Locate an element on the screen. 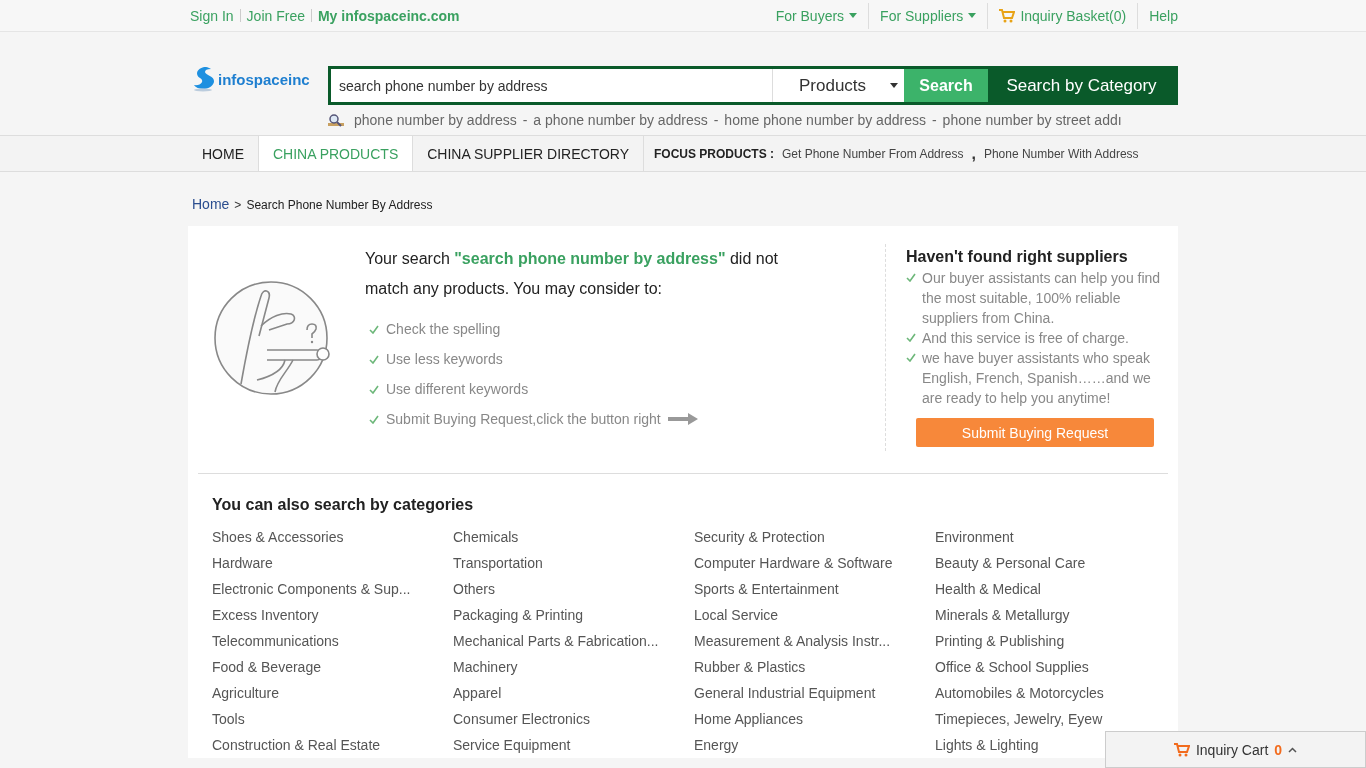 The height and width of the screenshot is (768, 1366). tip-text: Use different keywords is located at coordinates (457, 389).